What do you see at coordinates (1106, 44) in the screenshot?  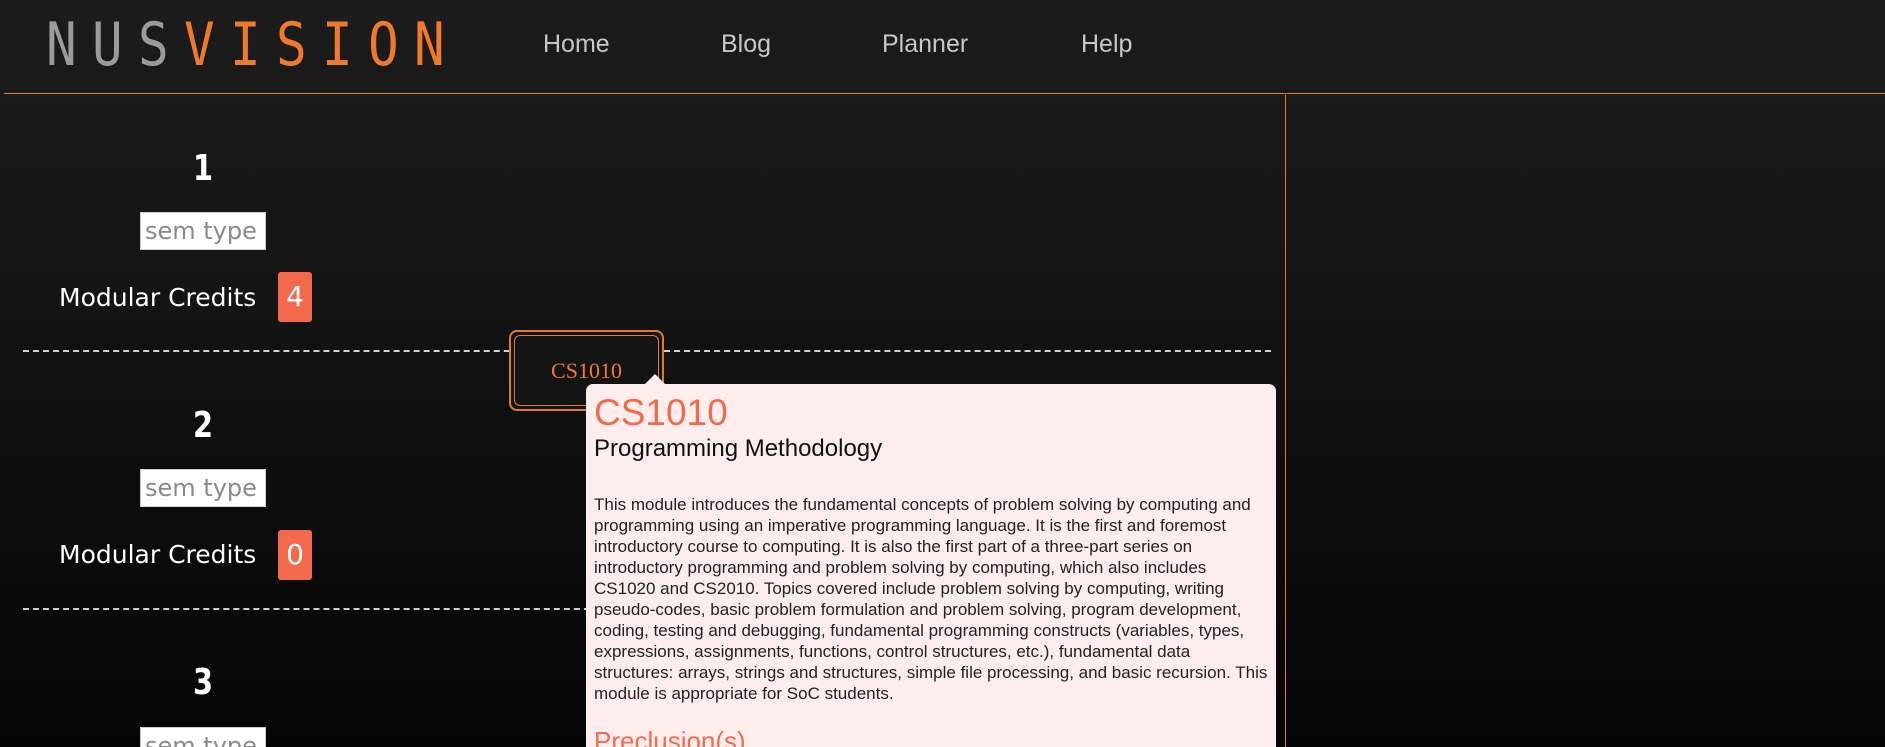 I see `nav-help: Help` at bounding box center [1106, 44].